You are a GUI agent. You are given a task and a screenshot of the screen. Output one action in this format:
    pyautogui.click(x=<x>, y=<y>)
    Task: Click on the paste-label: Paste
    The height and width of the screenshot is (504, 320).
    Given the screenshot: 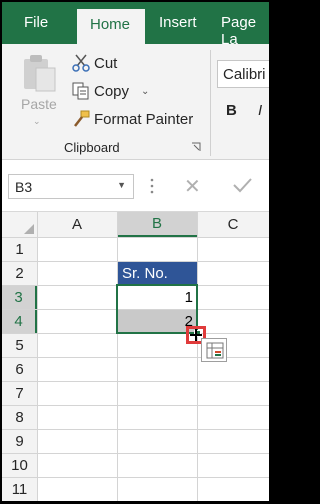 What is the action you would take?
    pyautogui.click(x=39, y=104)
    